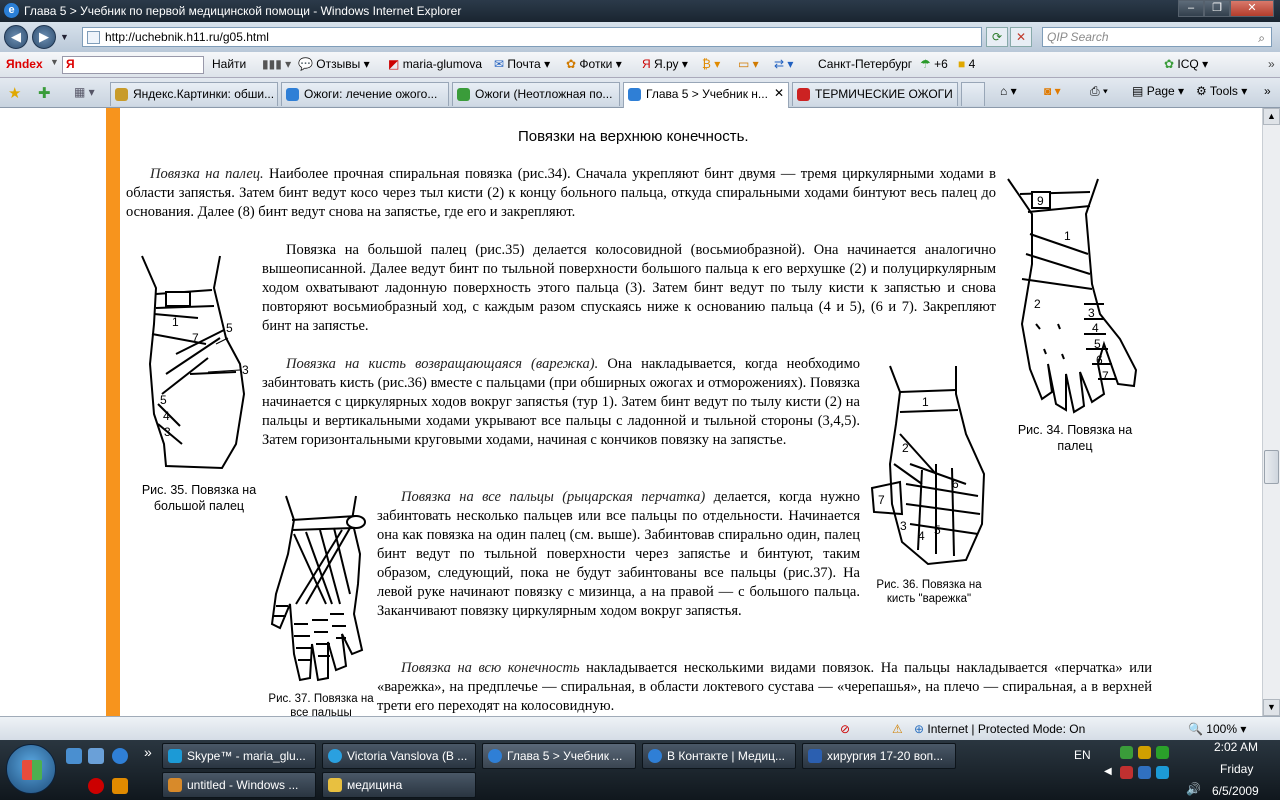 This screenshot has width=1280, height=800. Describe the element at coordinates (594, 64) in the screenshot. I see `yandex-photos-button: ✿ Фотки ▾` at that location.